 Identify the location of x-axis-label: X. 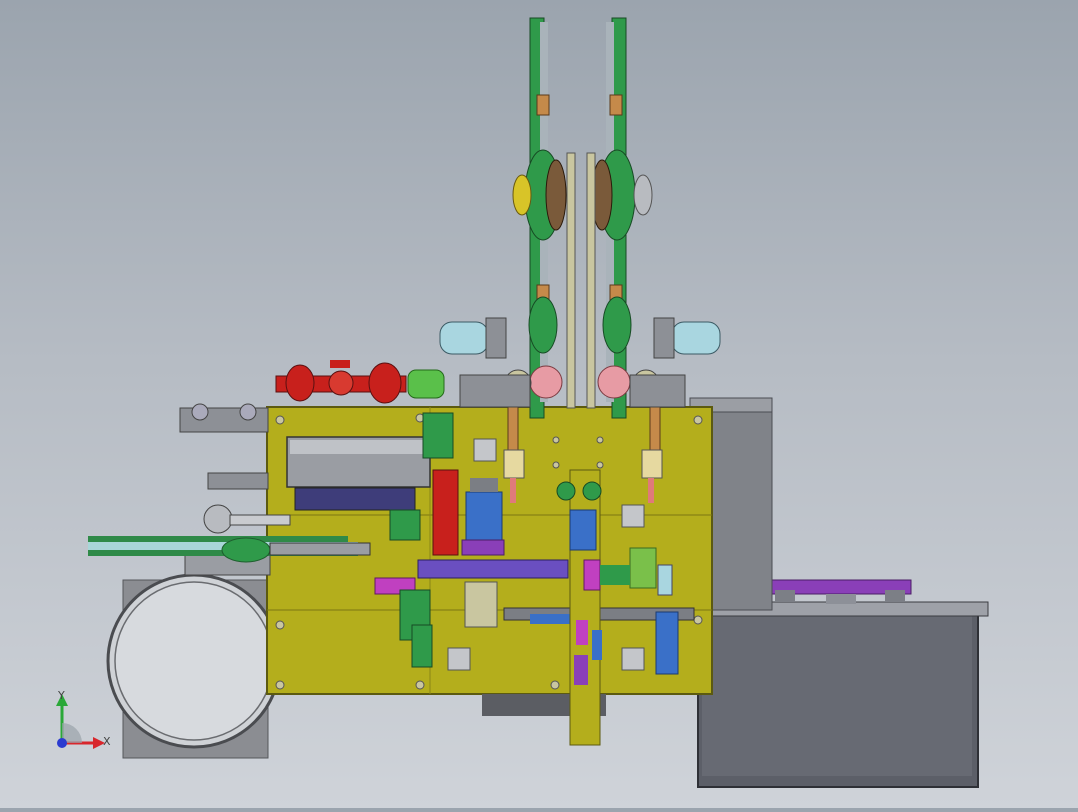
(107, 741).